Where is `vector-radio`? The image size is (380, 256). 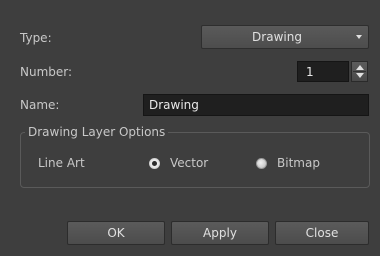
vector-radio is located at coordinates (154, 163).